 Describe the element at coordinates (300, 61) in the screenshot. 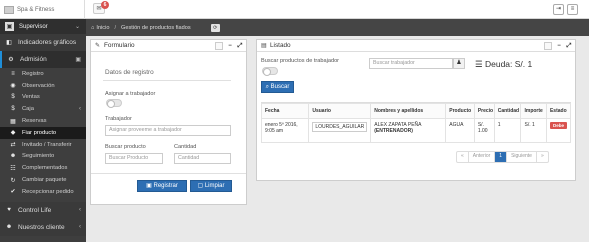

I see `search-worker-label: Buscar productos de trabajador` at that location.